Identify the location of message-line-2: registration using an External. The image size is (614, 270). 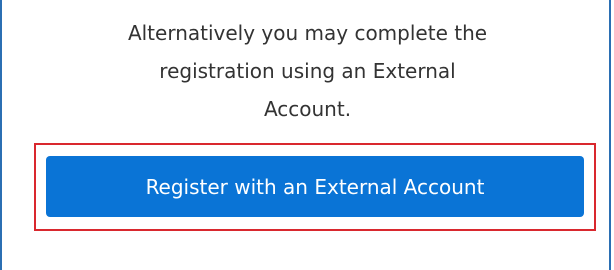
(307, 71).